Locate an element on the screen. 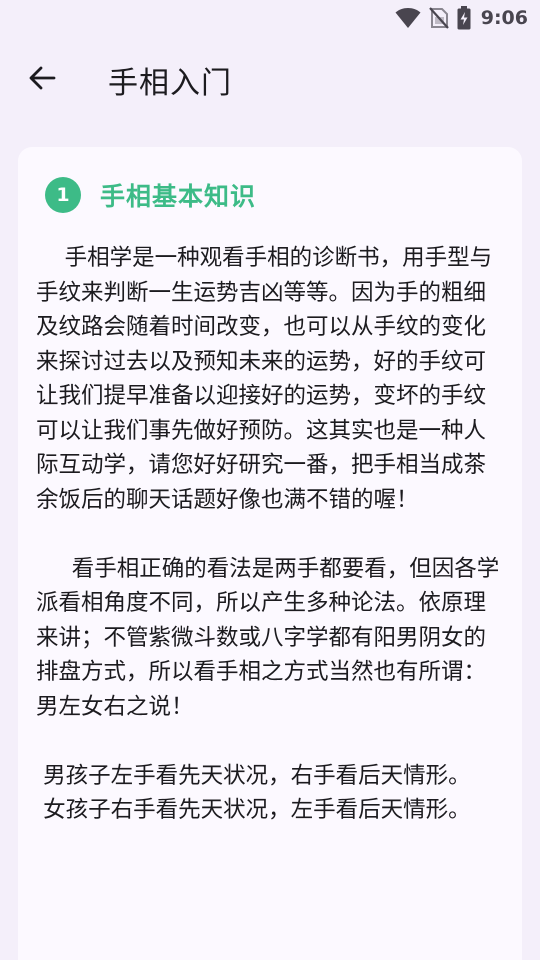  wifi-icon is located at coordinates (408, 18).